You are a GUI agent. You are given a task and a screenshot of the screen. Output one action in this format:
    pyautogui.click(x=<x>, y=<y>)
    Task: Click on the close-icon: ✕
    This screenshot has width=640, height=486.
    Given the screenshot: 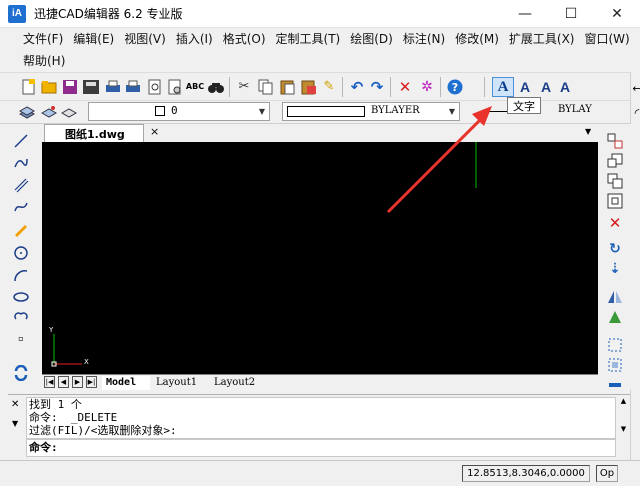 What is the action you would take?
    pyautogui.click(x=15, y=404)
    